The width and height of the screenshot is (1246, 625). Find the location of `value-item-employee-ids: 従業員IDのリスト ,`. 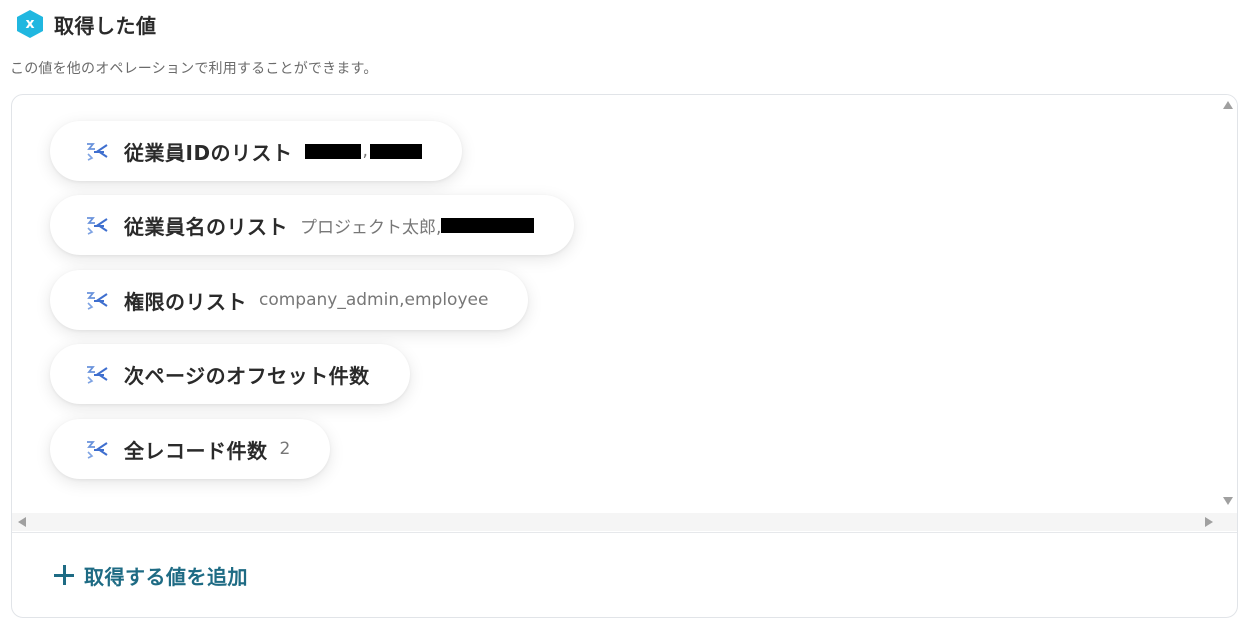

value-item-employee-ids: 従業員IDのリスト , is located at coordinates (256, 151).